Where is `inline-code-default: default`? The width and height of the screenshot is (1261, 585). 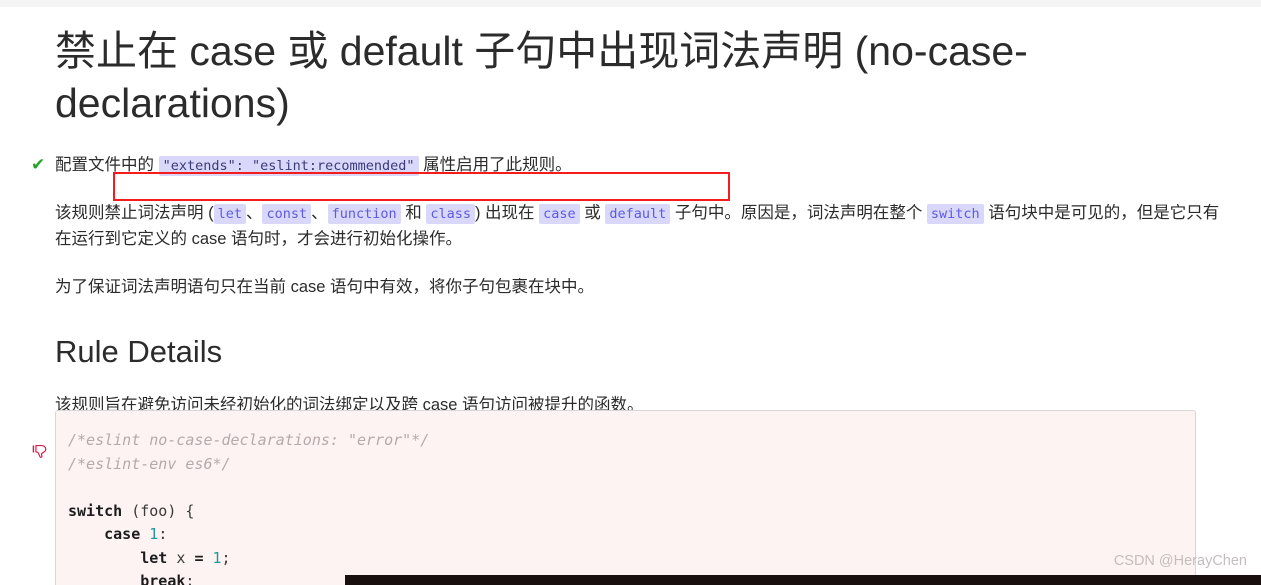 inline-code-default: default is located at coordinates (638, 213).